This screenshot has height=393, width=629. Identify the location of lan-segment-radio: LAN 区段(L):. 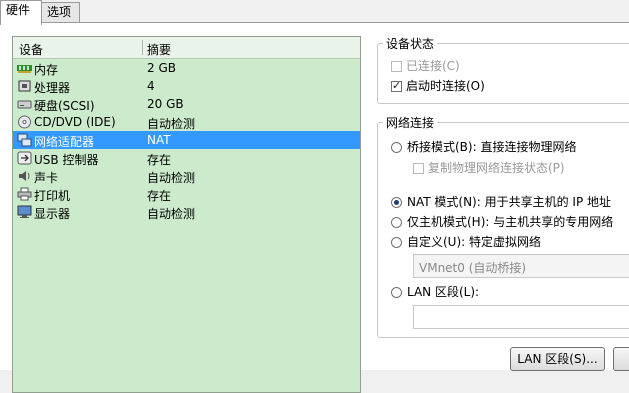
(435, 291).